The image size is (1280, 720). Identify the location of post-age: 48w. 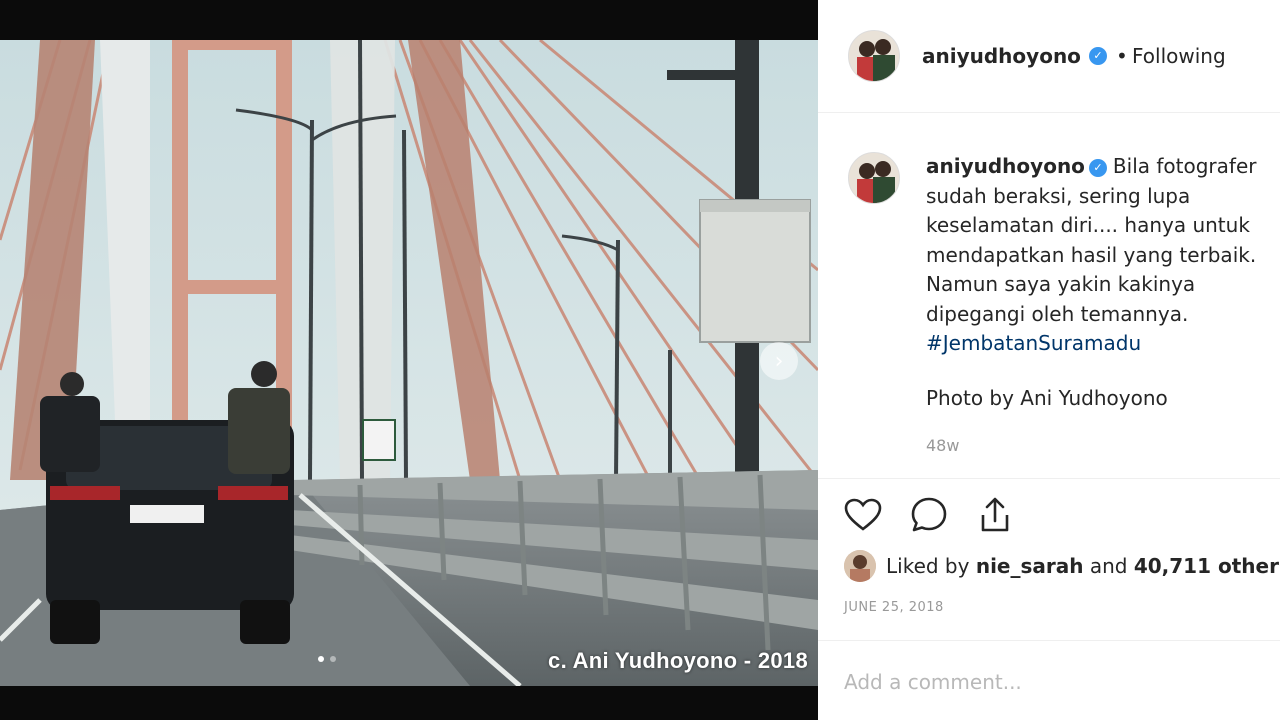
(942, 445).